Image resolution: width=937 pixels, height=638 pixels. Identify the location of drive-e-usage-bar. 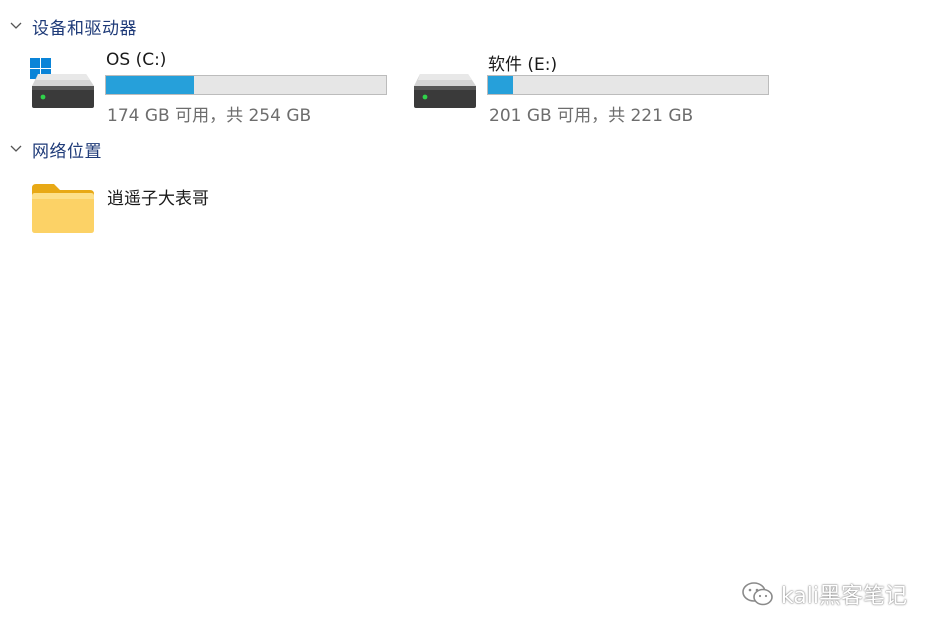
(628, 85).